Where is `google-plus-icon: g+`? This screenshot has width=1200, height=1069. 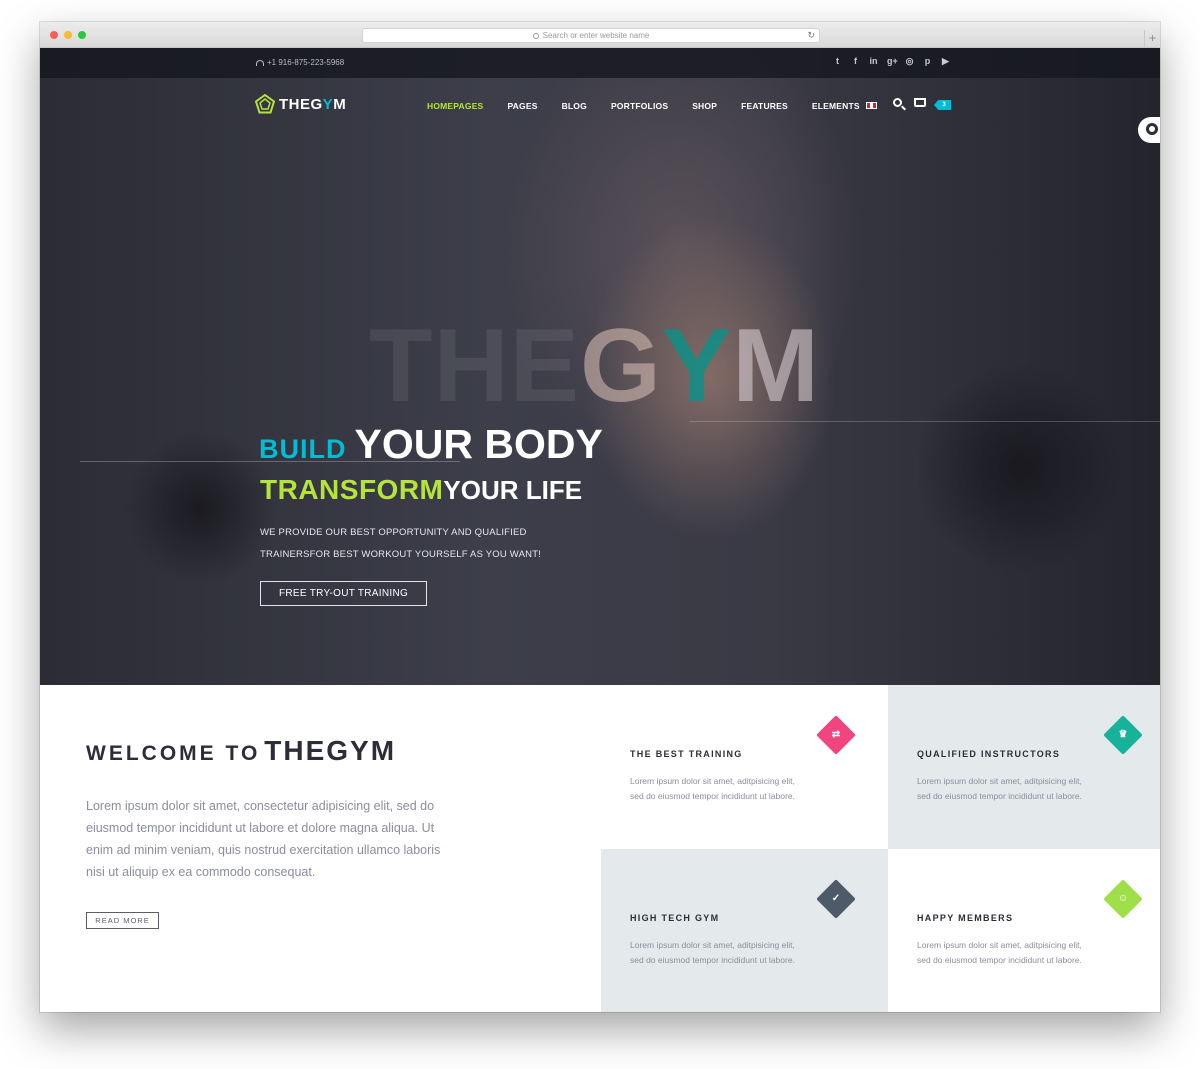
google-plus-icon: g+ is located at coordinates (892, 61).